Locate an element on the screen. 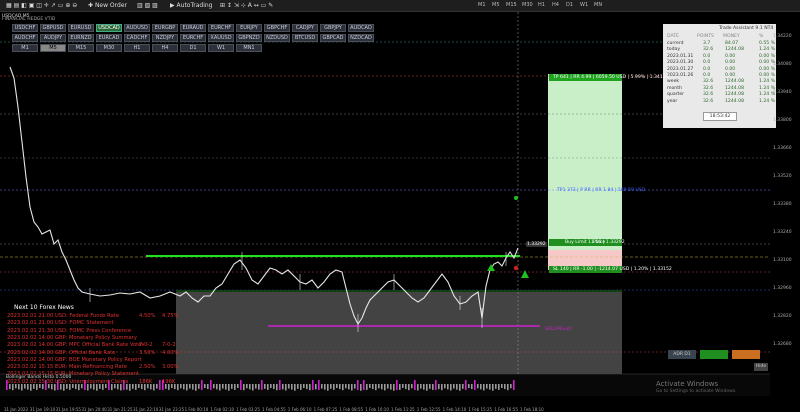 This screenshot has width=800, height=412. tf-h4: H4 is located at coordinates (555, 5).